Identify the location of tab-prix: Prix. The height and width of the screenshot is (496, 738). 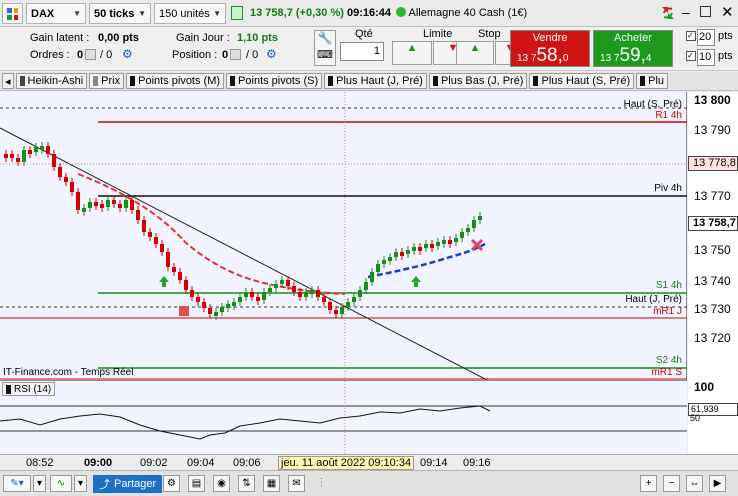
(107, 81).